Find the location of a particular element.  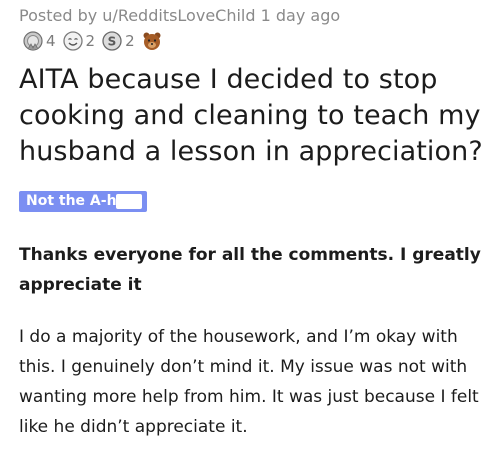

helpful-award-icon: S is located at coordinates (112, 41).